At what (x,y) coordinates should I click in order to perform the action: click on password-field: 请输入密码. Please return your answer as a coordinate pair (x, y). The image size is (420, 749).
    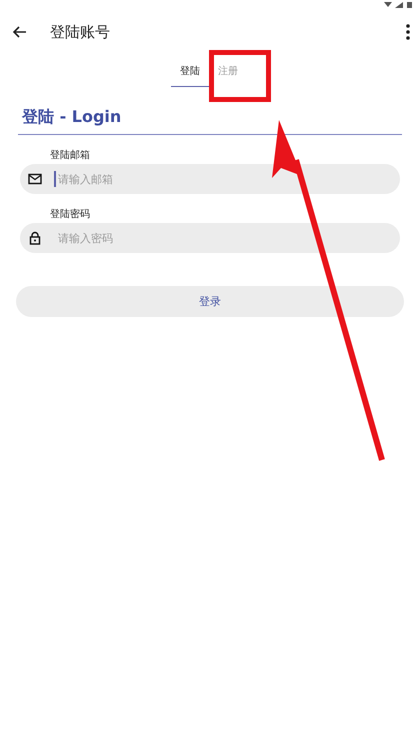
    Looking at the image, I should click on (210, 238).